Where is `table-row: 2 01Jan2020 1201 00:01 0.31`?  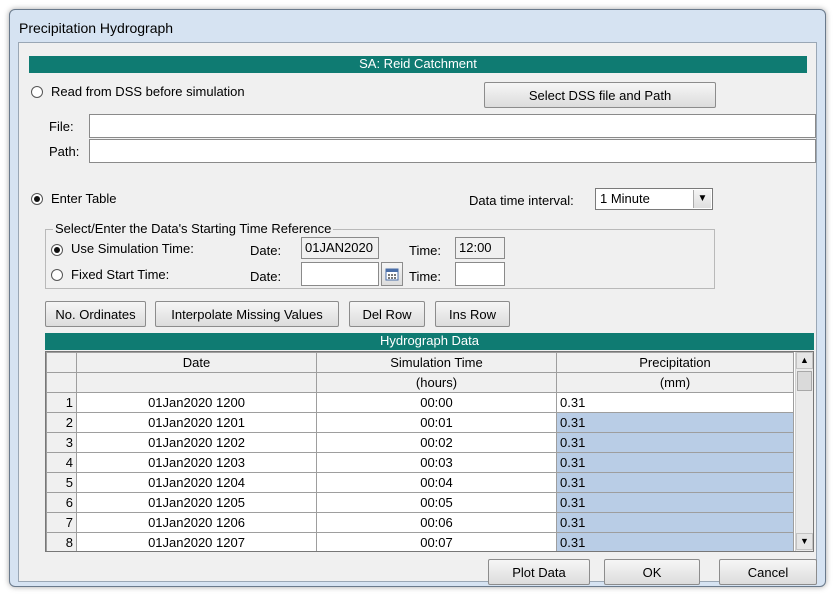 table-row: 2 01Jan2020 1201 00:01 0.31 is located at coordinates (420, 422).